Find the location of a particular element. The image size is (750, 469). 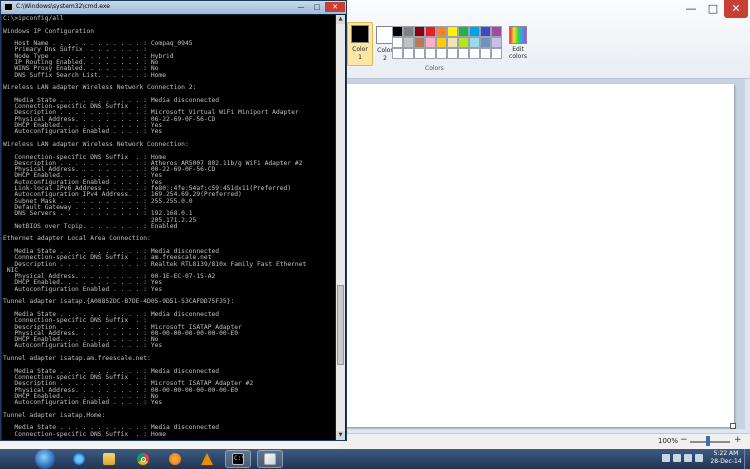

internet-explorer-icon is located at coordinates (79, 459).